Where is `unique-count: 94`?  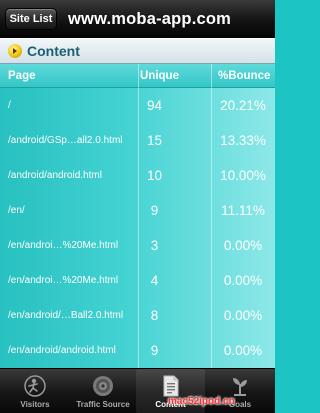
unique-count: 94 is located at coordinates (154, 105).